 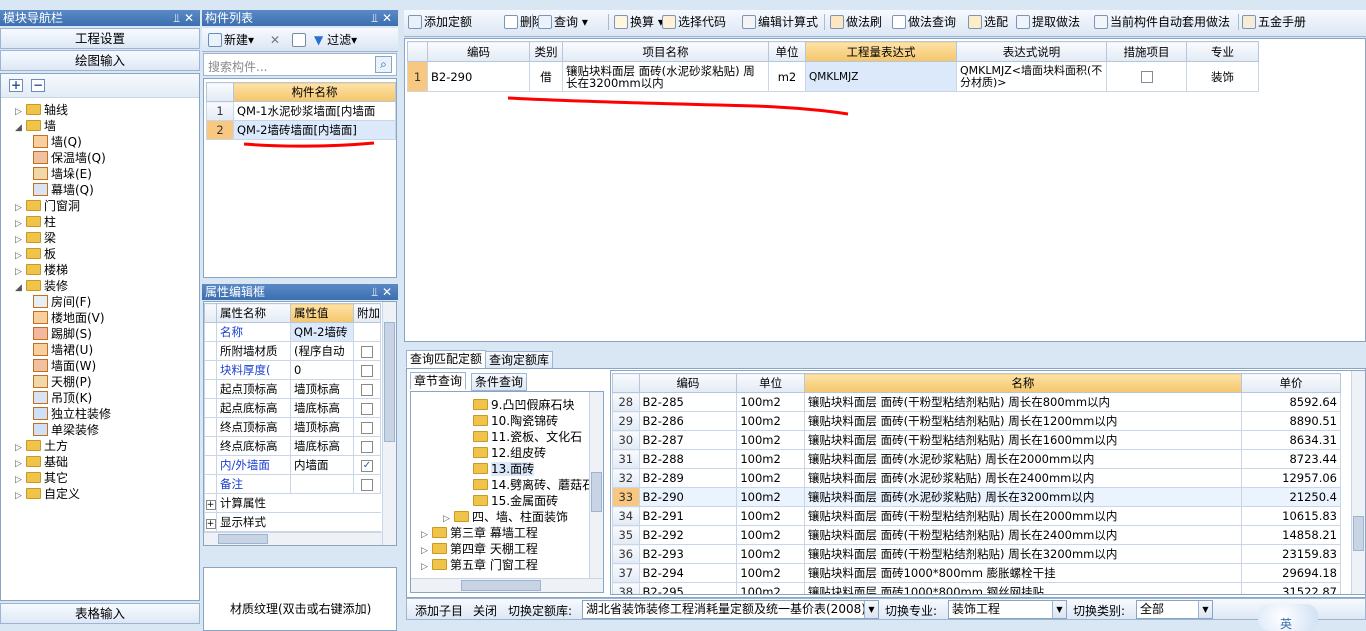 I want to click on list-name-cell: 镶贴块料面层 面砖(干粉型粘结剂粘贴) 周长在3200mm以内, so click(x=1022, y=554).